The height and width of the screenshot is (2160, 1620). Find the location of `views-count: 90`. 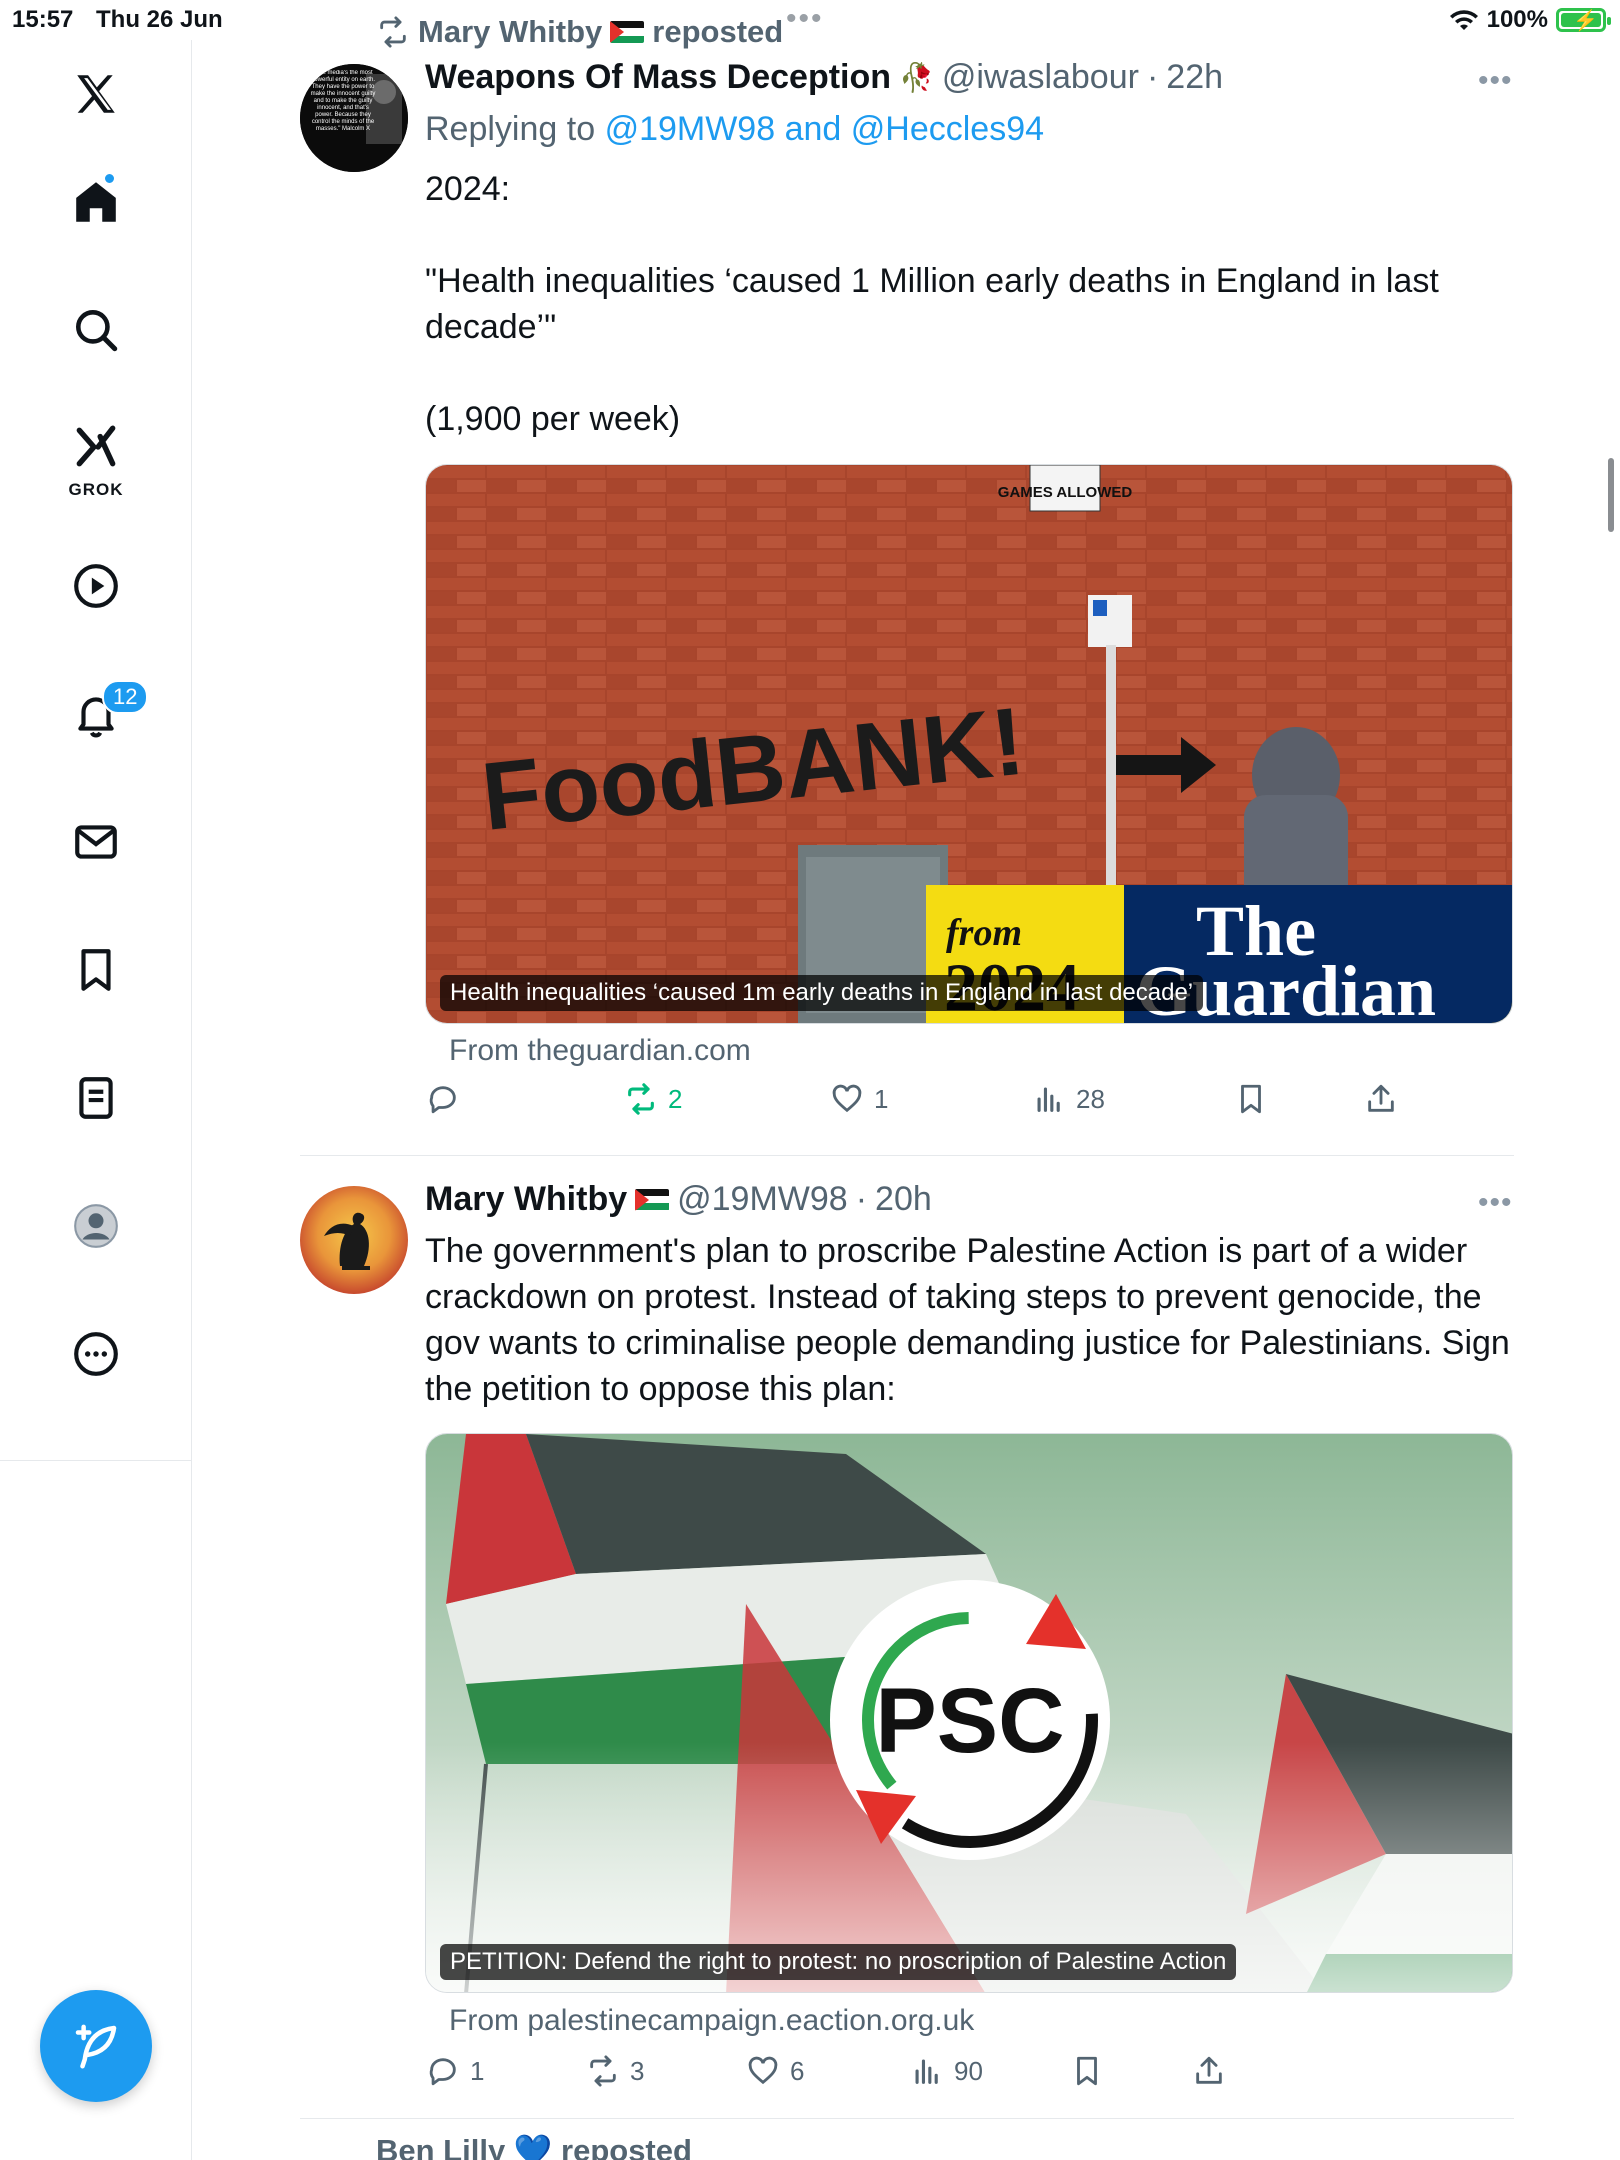

views-count: 90 is located at coordinates (968, 2070).